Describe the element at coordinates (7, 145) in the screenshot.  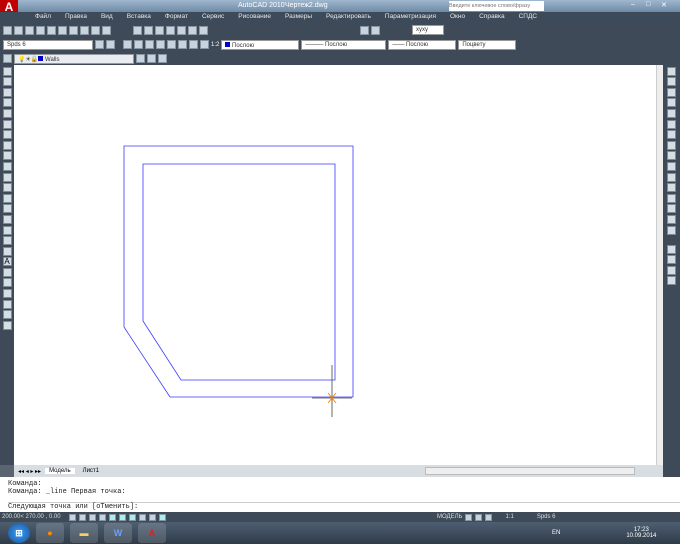
I see `cloud-icon` at that location.